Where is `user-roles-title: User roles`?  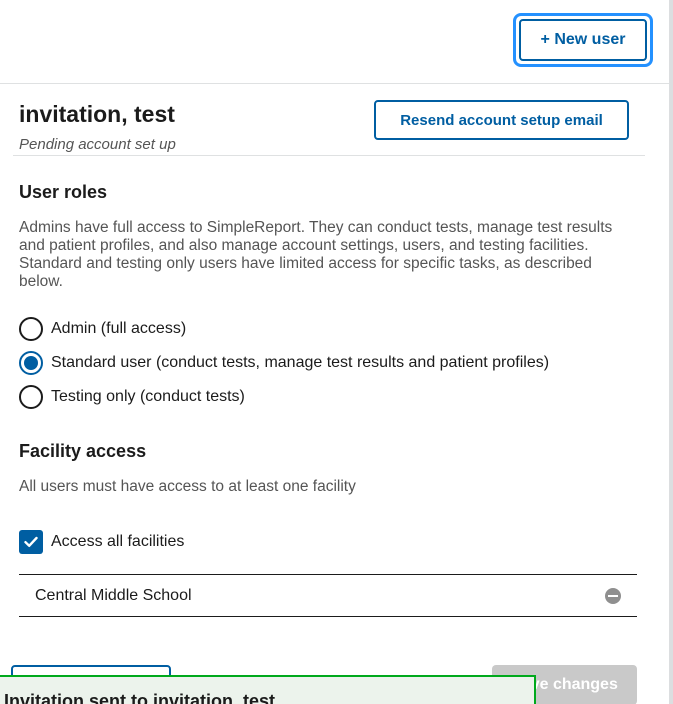 user-roles-title: User roles is located at coordinates (63, 192).